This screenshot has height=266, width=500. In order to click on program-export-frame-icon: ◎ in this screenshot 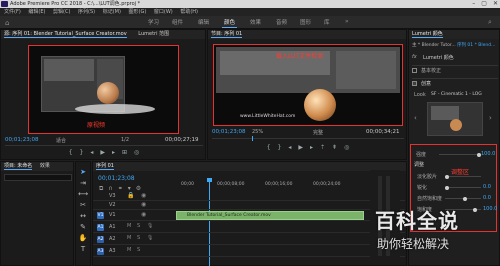, I will do `click(346, 147)`.